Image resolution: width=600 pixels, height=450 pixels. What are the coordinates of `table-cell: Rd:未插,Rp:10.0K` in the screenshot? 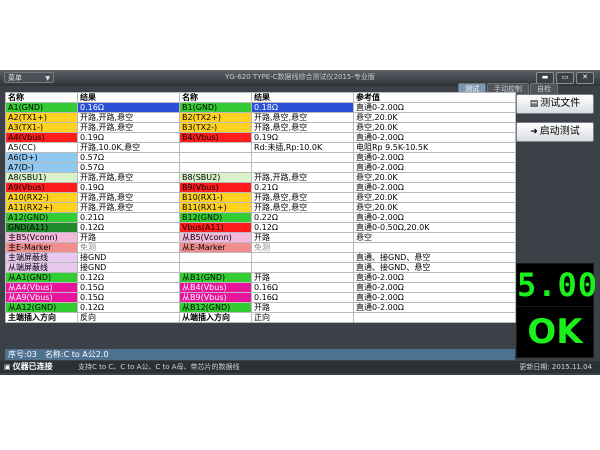 It's located at (302, 147).